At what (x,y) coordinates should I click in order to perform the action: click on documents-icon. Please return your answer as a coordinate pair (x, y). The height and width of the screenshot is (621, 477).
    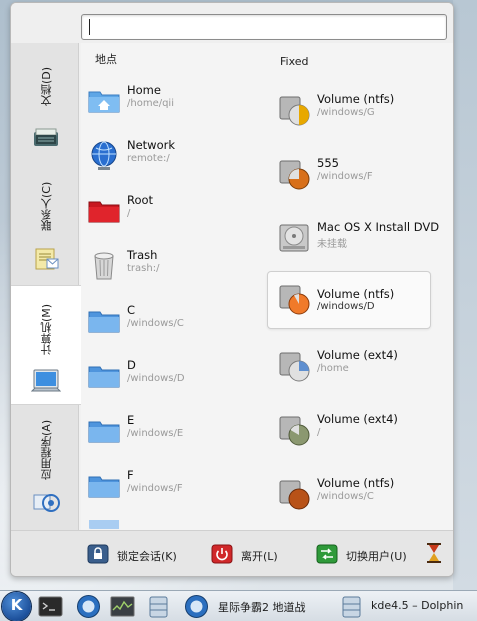
    Looking at the image, I should click on (46, 138).